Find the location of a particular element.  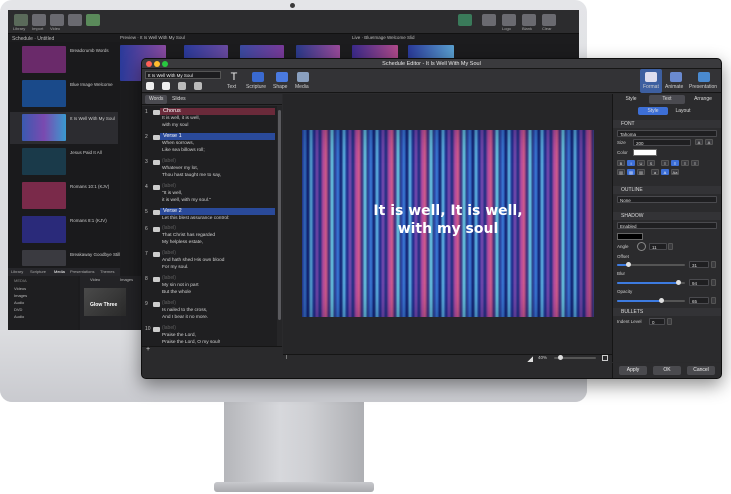

tree-item: DVD is located at coordinates (18, 309).